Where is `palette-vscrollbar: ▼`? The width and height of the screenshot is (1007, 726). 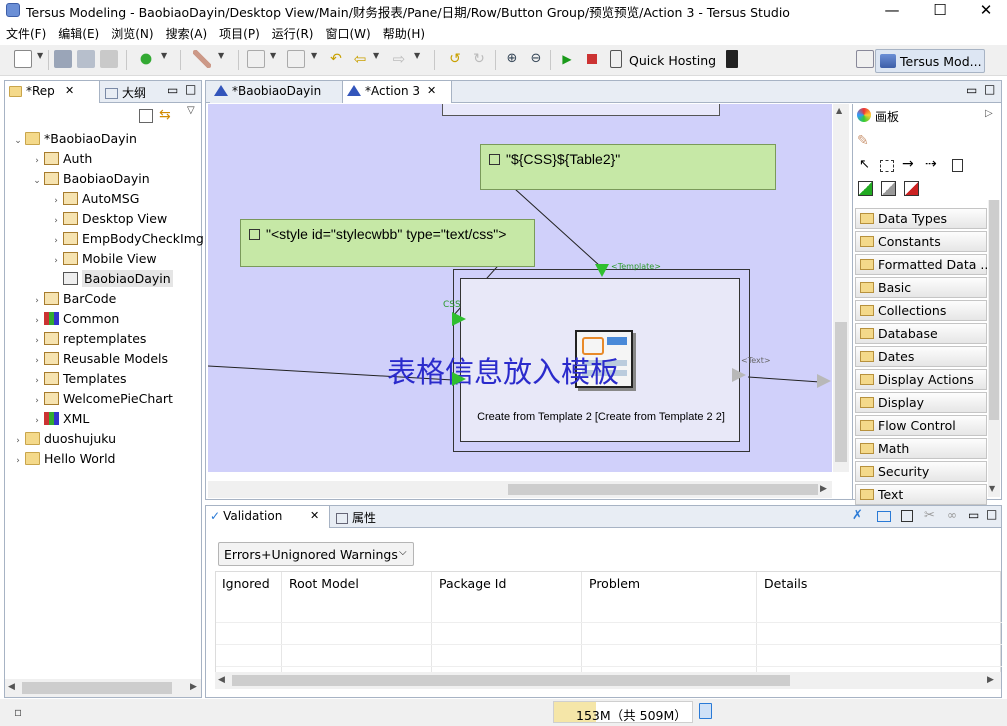 palette-vscrollbar: ▼ is located at coordinates (994, 348).